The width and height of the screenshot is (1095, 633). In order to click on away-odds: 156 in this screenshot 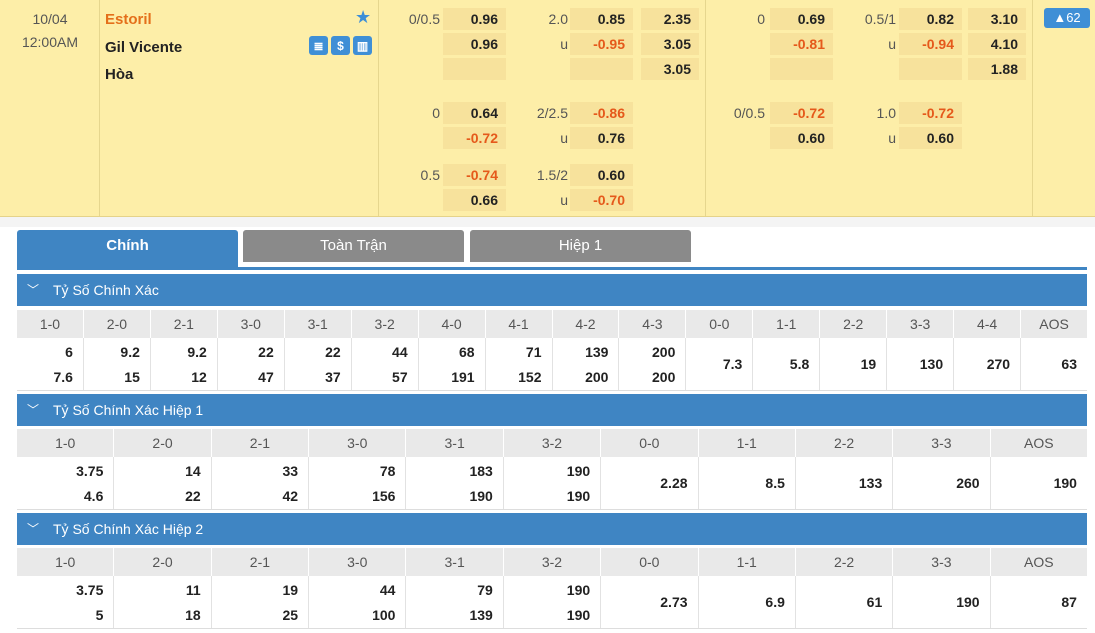, I will do `click(383, 496)`.